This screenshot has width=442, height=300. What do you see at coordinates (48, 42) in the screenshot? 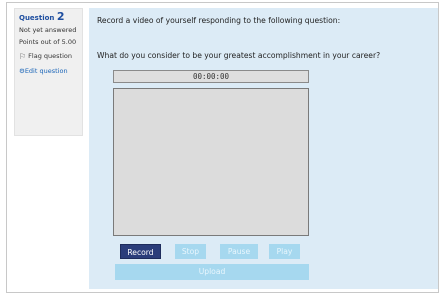
I see `question-points: Points out of 5.00` at bounding box center [48, 42].